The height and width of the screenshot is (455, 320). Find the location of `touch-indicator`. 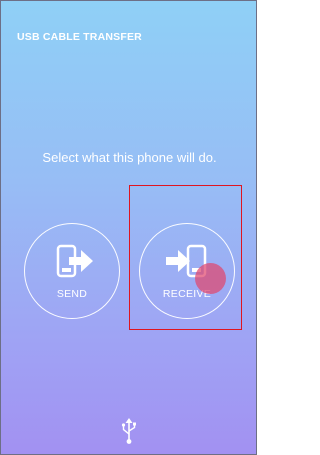

touch-indicator is located at coordinates (210, 278).